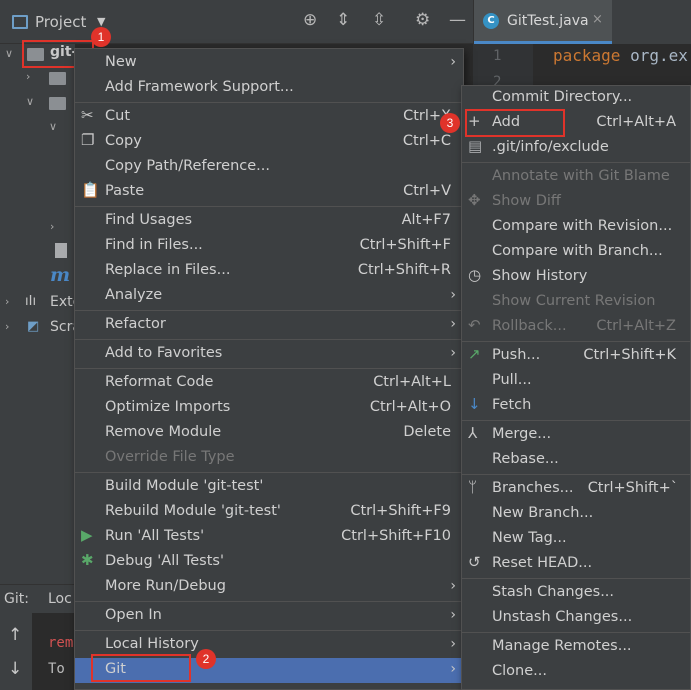 The width and height of the screenshot is (691, 690). I want to click on menu-item-remove-module: Remove Module Delete, so click(269, 433).